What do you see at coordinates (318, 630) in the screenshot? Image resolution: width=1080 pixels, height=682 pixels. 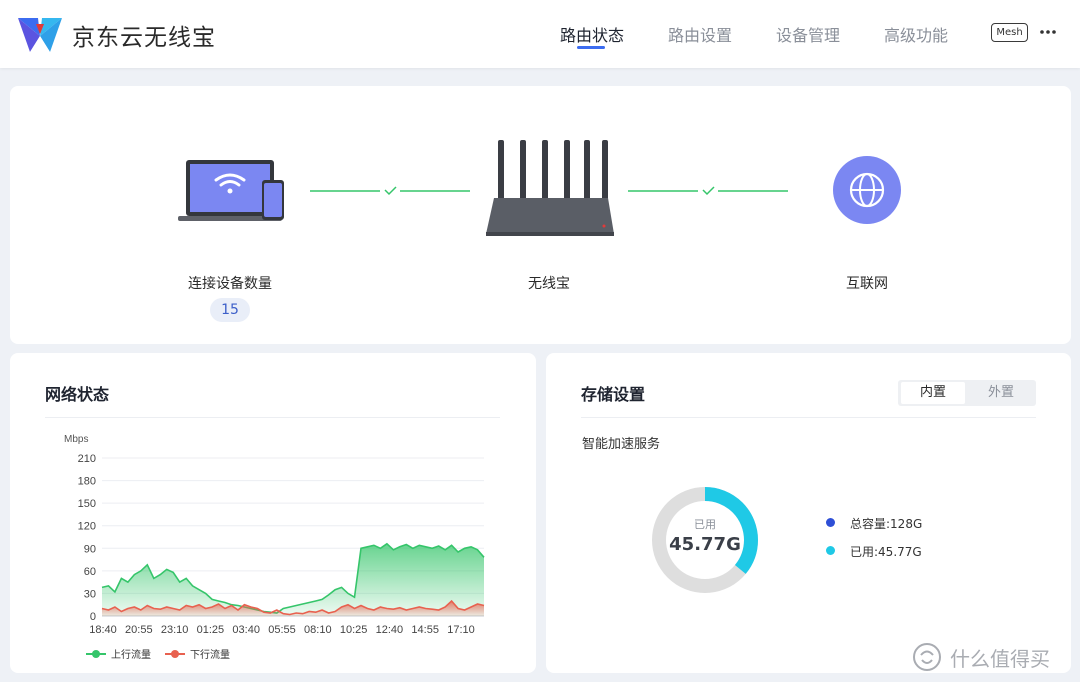 I see `x-tick-label: 08:10` at bounding box center [318, 630].